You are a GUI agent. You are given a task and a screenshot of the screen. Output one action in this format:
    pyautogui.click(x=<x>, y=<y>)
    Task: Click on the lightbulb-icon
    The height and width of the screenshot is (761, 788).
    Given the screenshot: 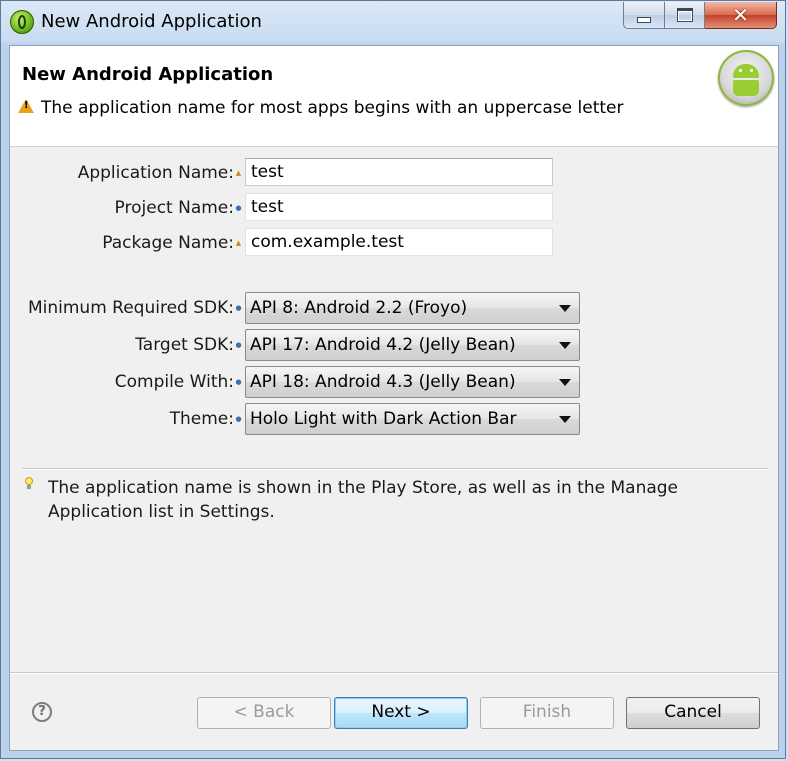 What is the action you would take?
    pyautogui.click(x=29, y=483)
    